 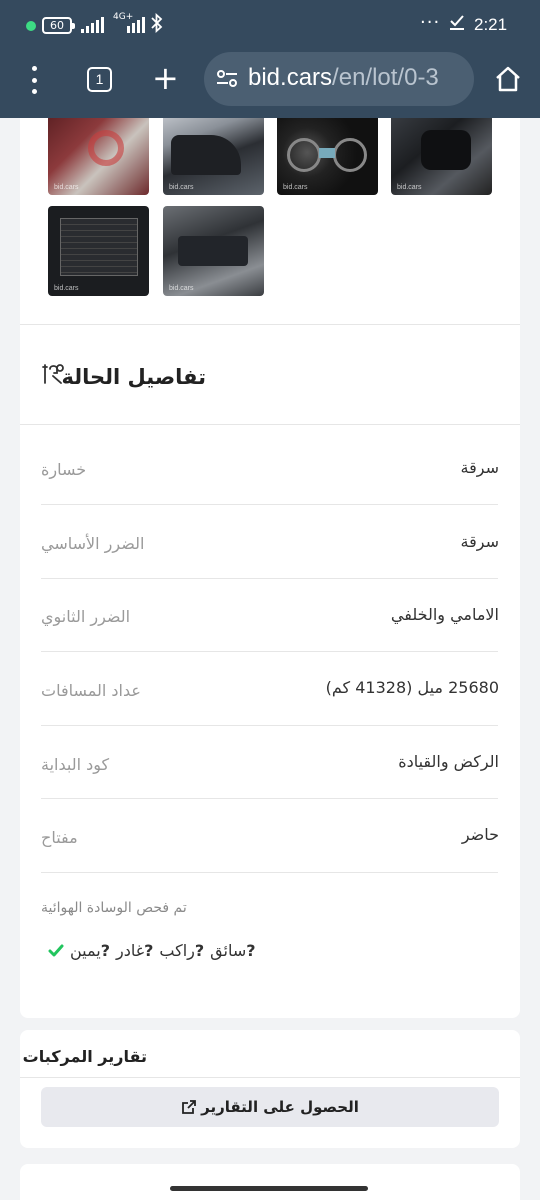 What do you see at coordinates (75, 764) in the screenshot?
I see `row-label-start-code: كود البداية` at bounding box center [75, 764].